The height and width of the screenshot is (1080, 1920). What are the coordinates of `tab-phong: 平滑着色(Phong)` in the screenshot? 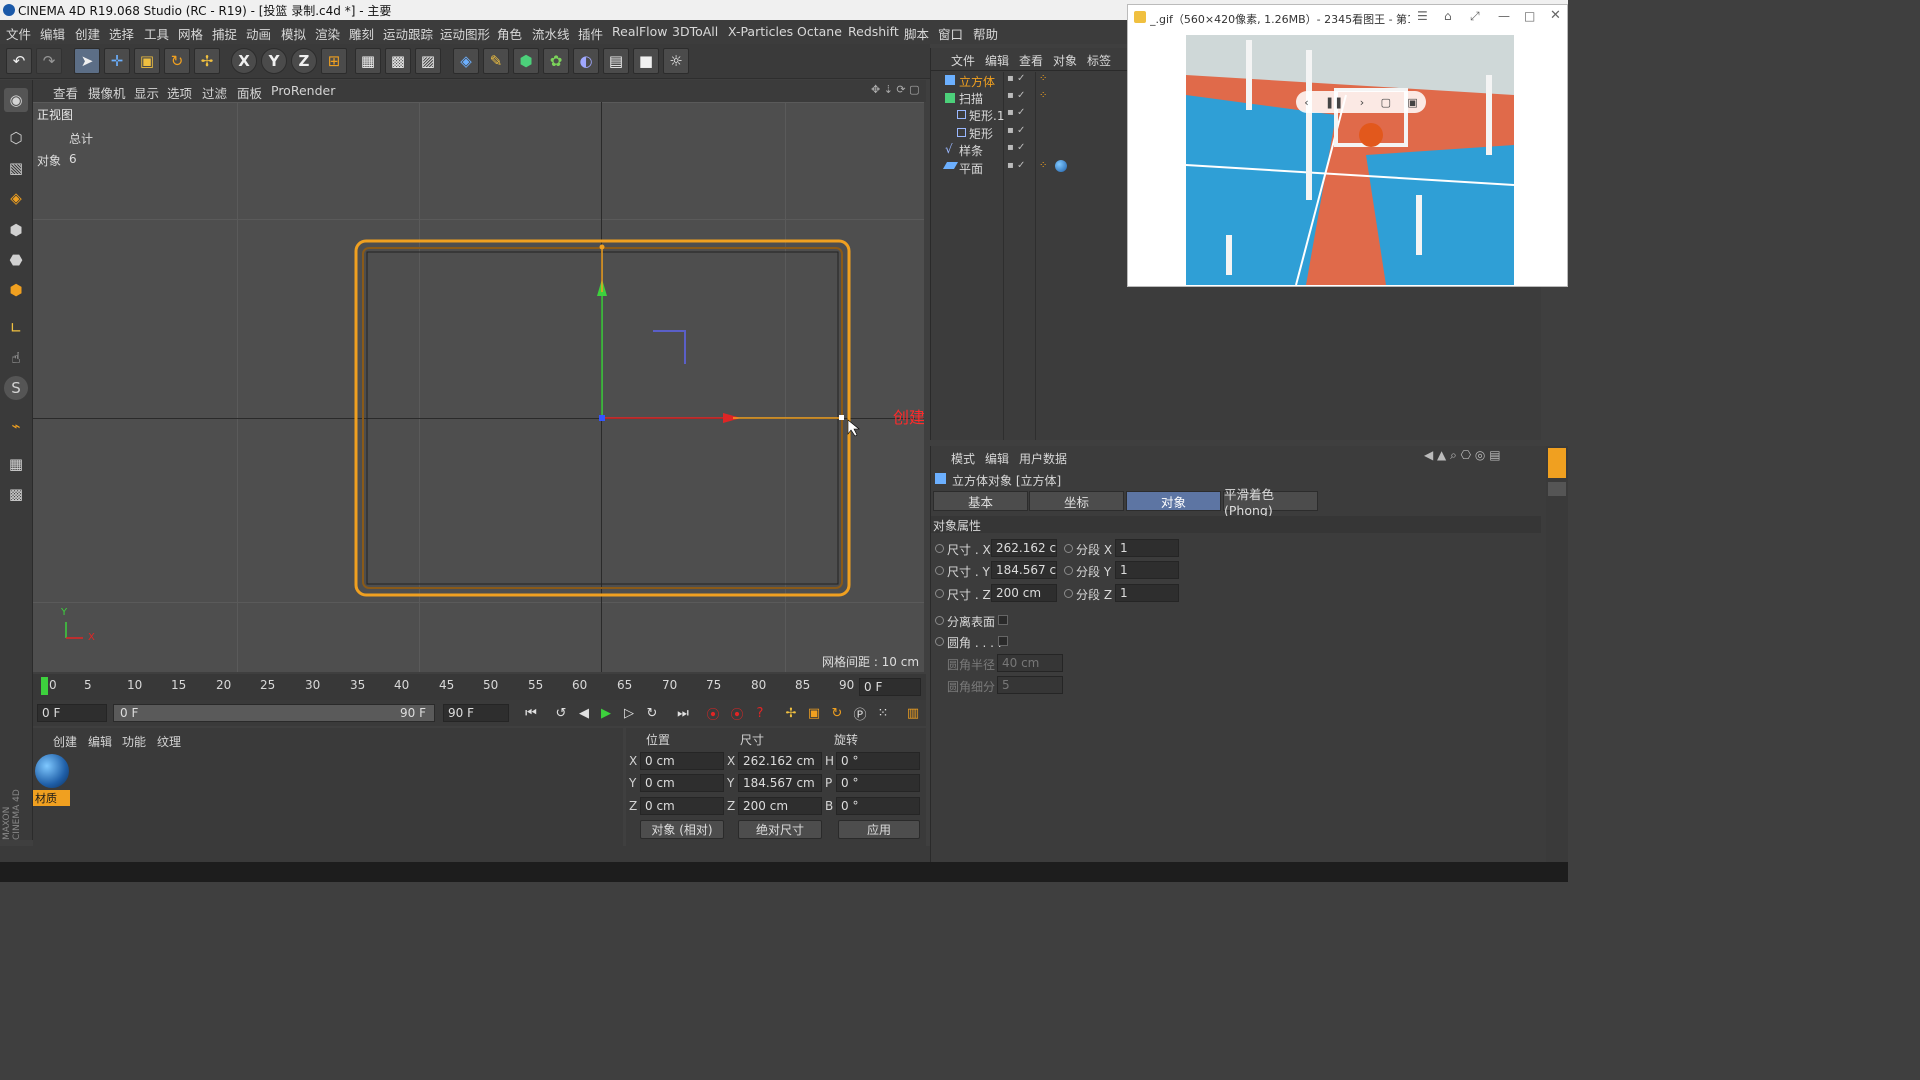 It's located at (1270, 502).